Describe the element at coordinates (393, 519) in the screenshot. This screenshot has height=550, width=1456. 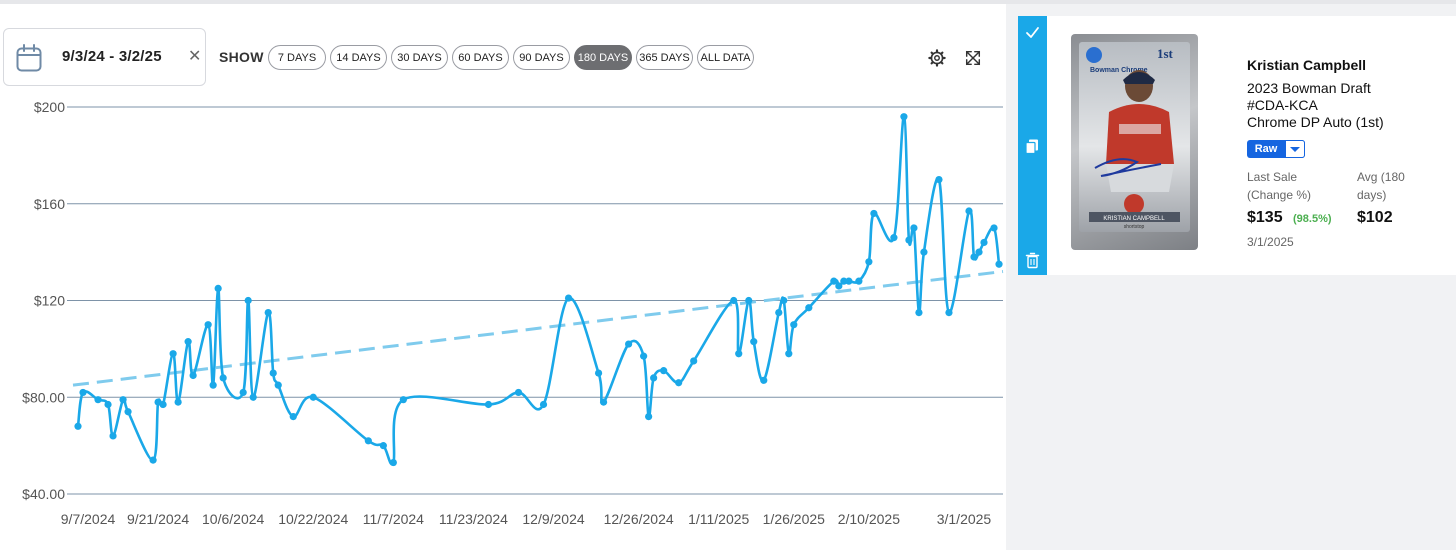
I see `x-tick-label: 11/7/2024` at that location.